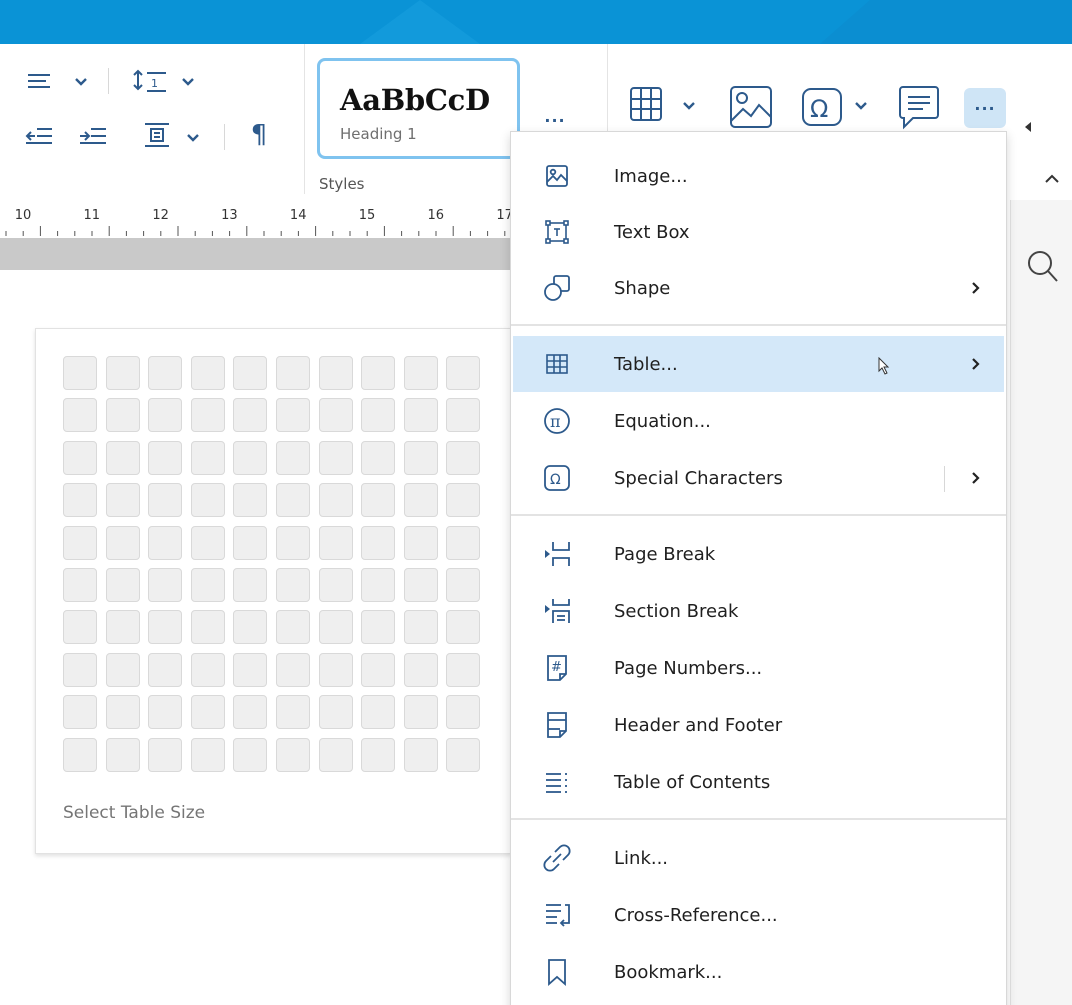 The width and height of the screenshot is (1072, 1005). Describe the element at coordinates (259, 135) in the screenshot. I see `show-formatting-marks-button: ¶` at that location.